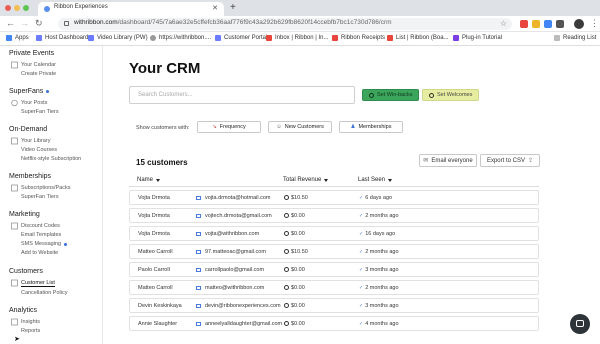 The height and width of the screenshot is (344, 600). I want to click on email-everyone-button: ✉ Email everyone, so click(448, 160).